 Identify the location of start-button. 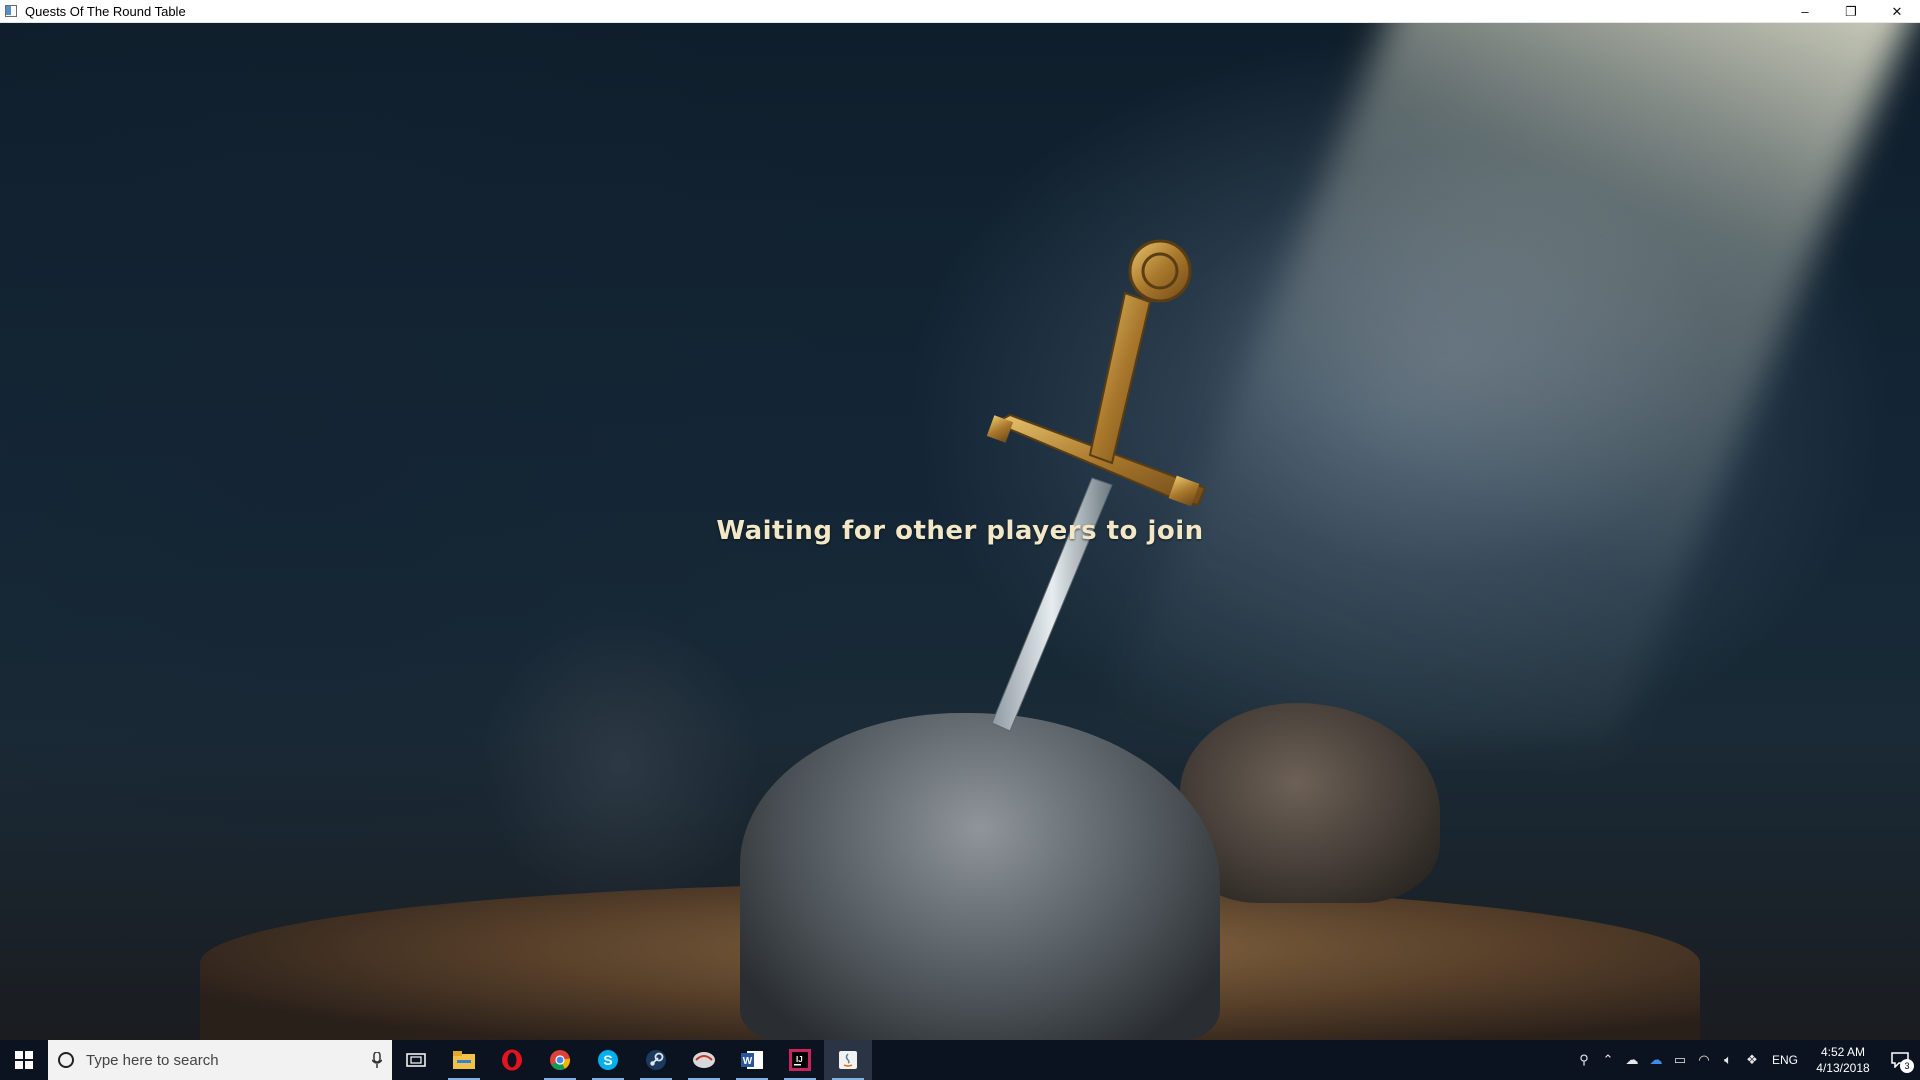
(24, 1060).